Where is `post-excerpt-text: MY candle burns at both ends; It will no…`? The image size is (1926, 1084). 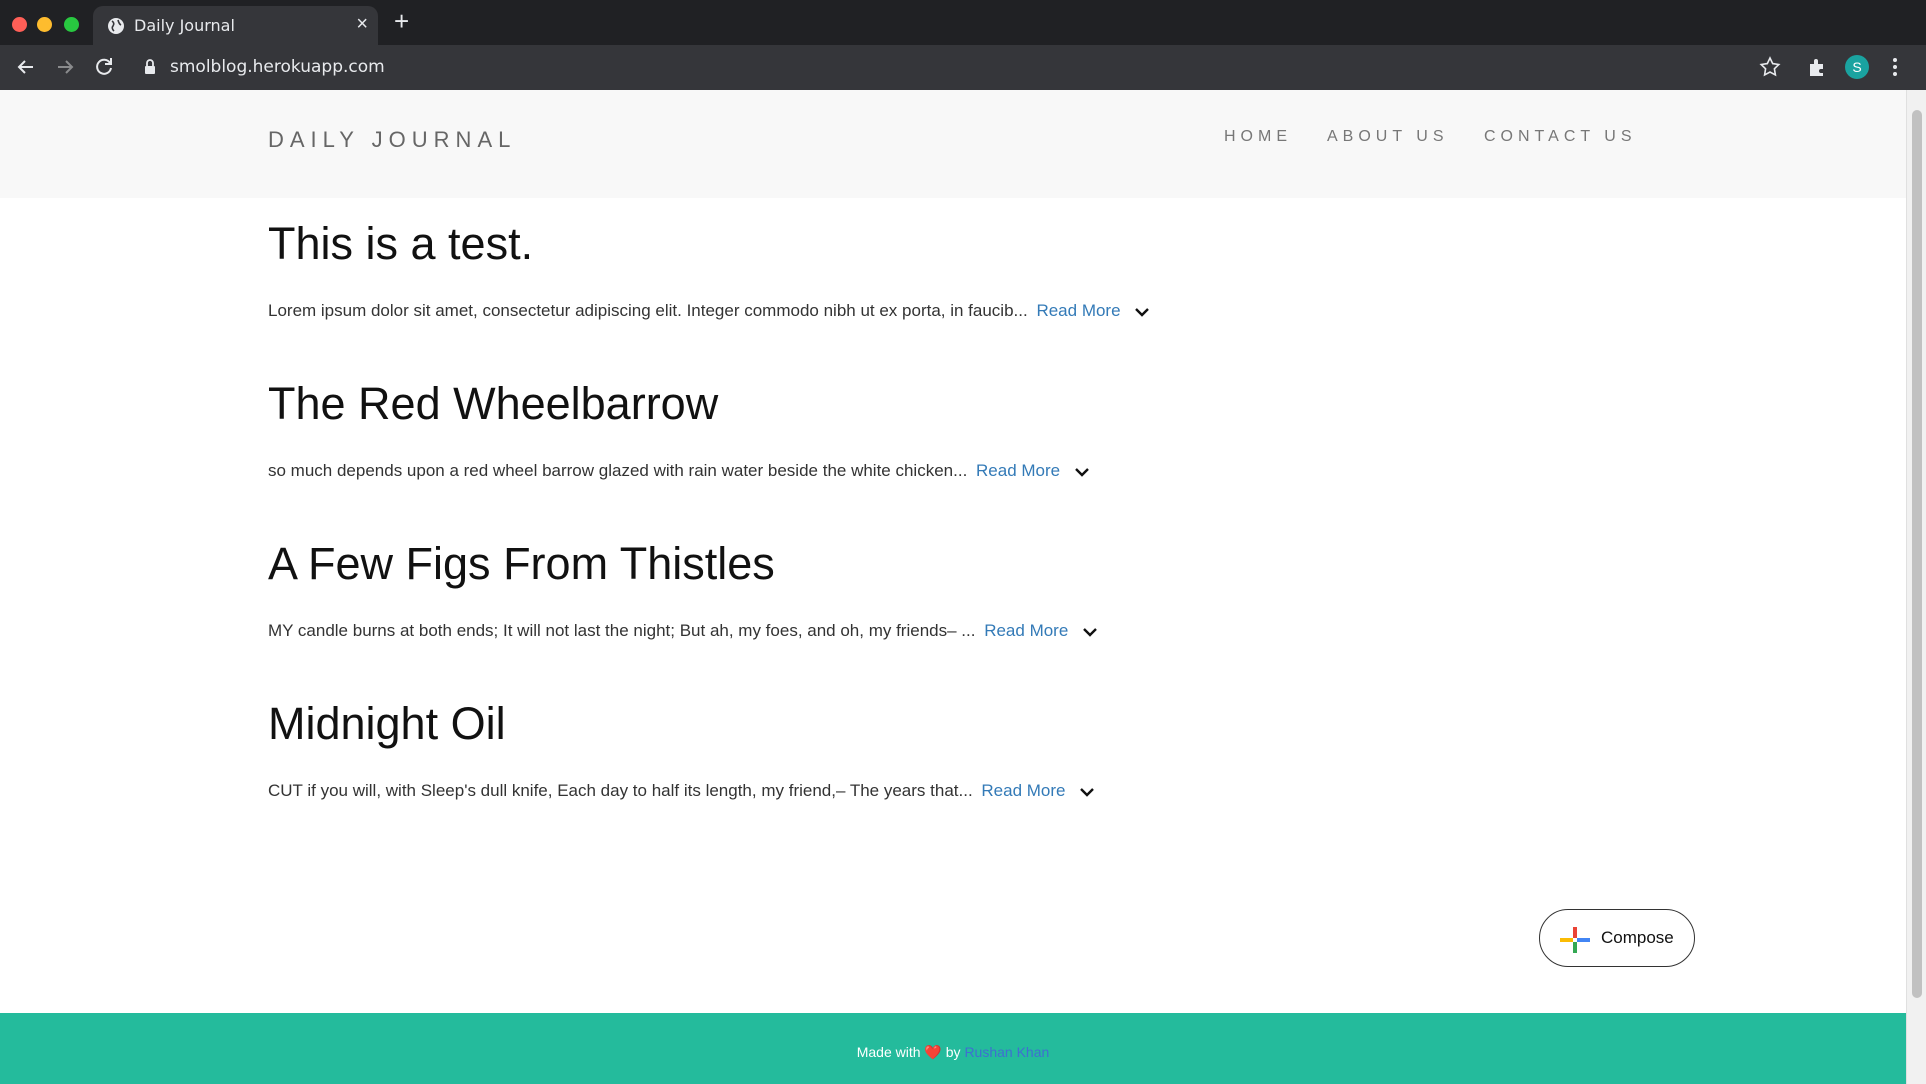 post-excerpt-text: MY candle burns at both ends; It will no… is located at coordinates (622, 630).